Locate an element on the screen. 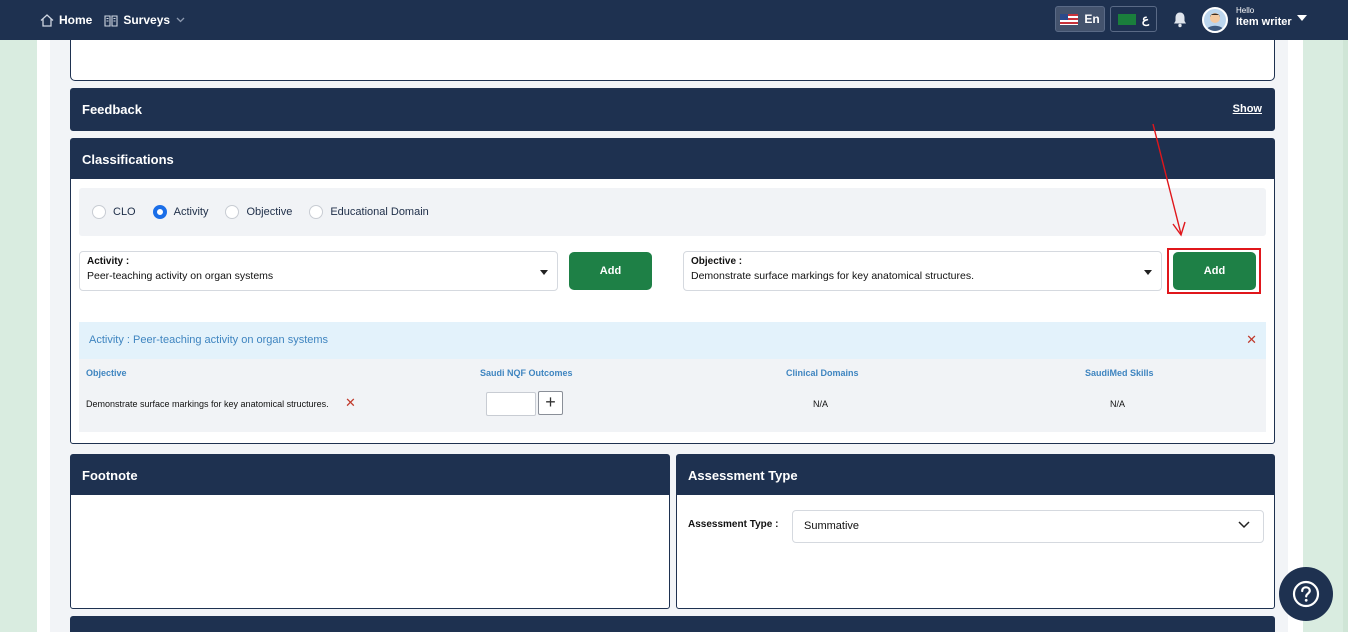 Image resolution: width=1348 pixels, height=632 pixels. user-name: Item writer is located at coordinates (1264, 22).